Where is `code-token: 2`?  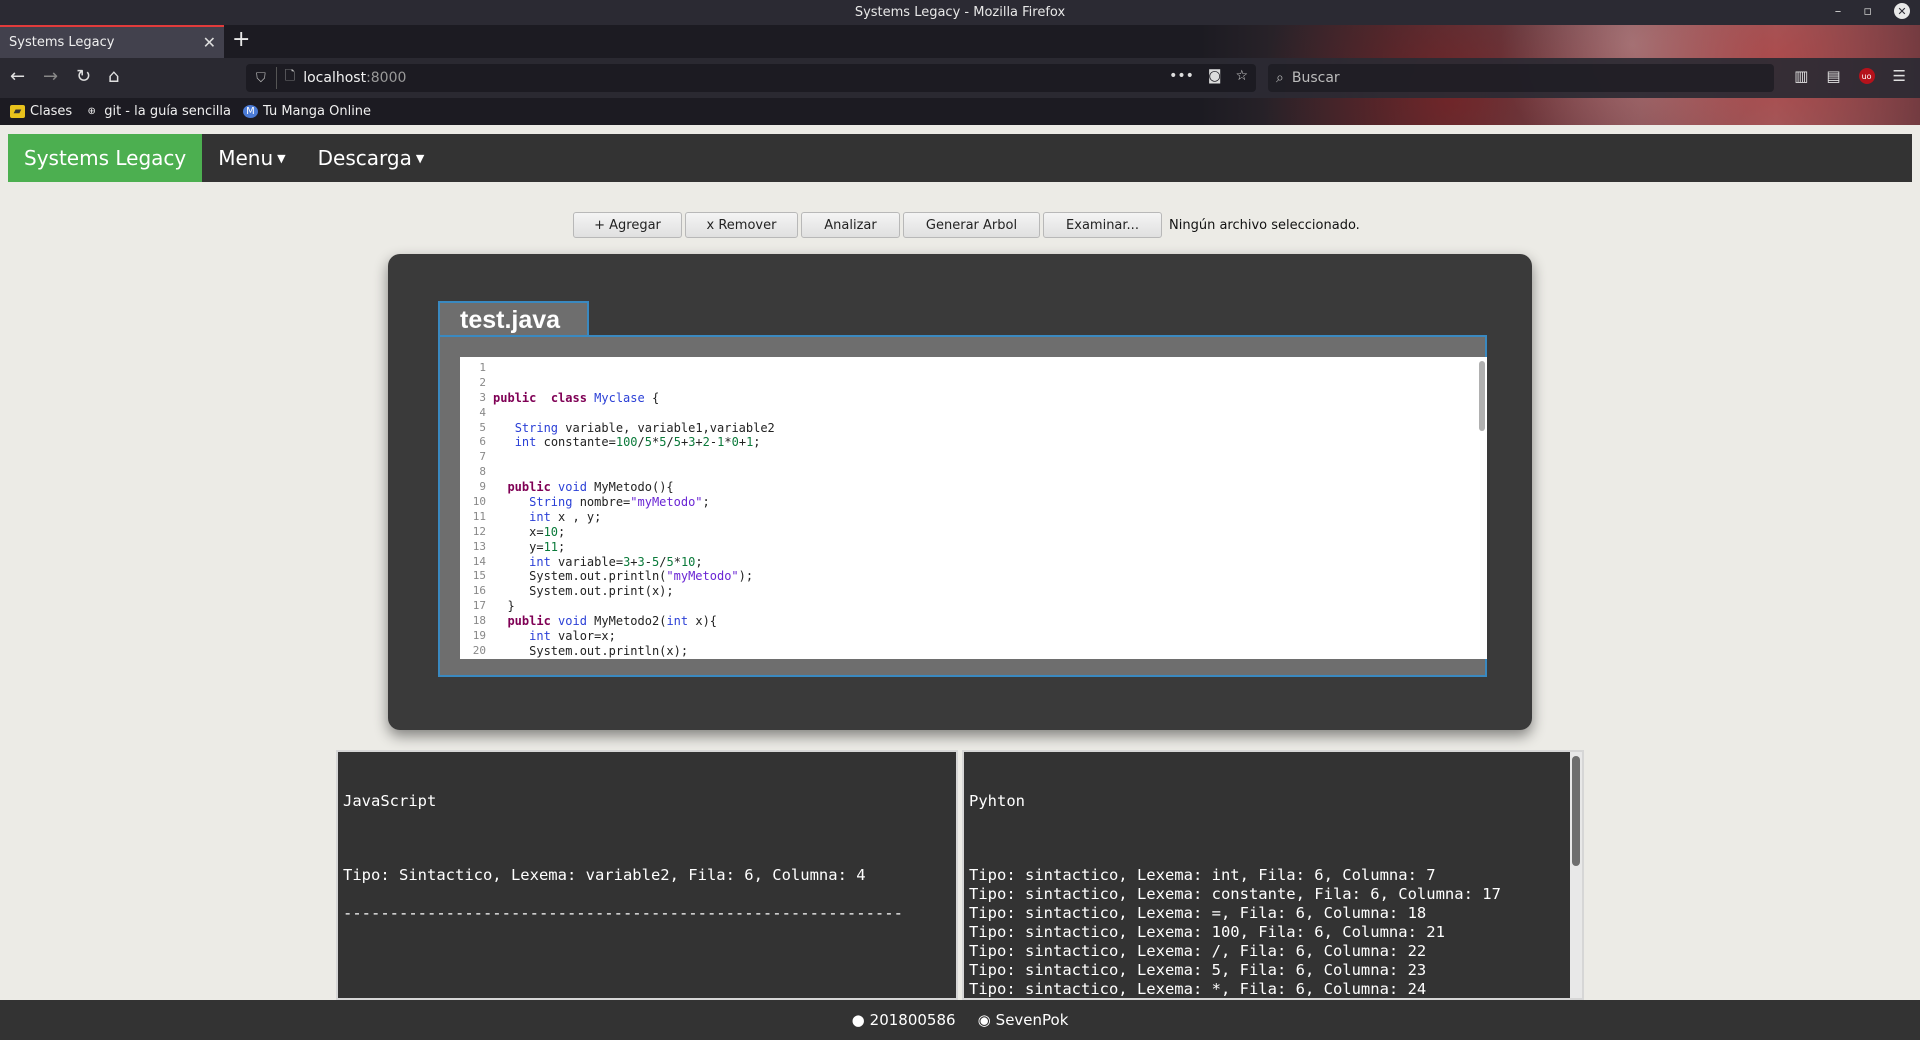
code-token: 2 is located at coordinates (706, 442).